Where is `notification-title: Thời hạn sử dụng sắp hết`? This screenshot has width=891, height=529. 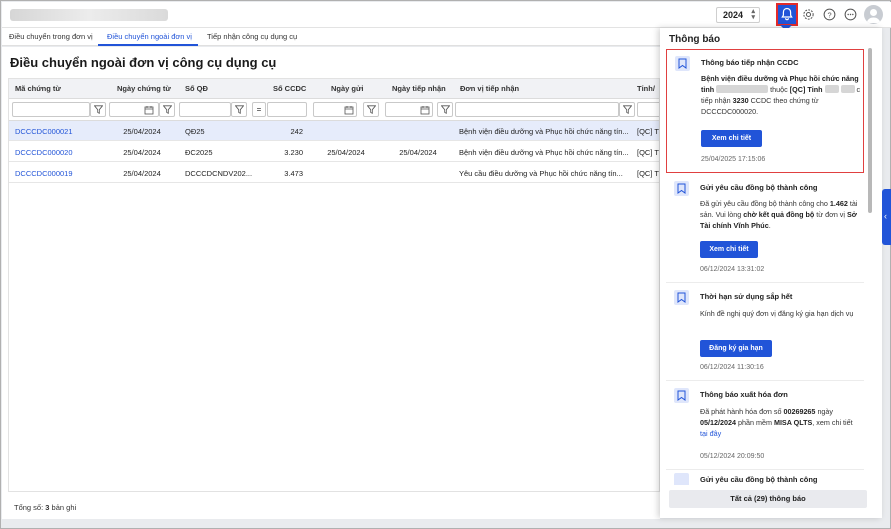
notification-title: Thời hạn sử dụng sắp hết is located at coordinates (746, 296).